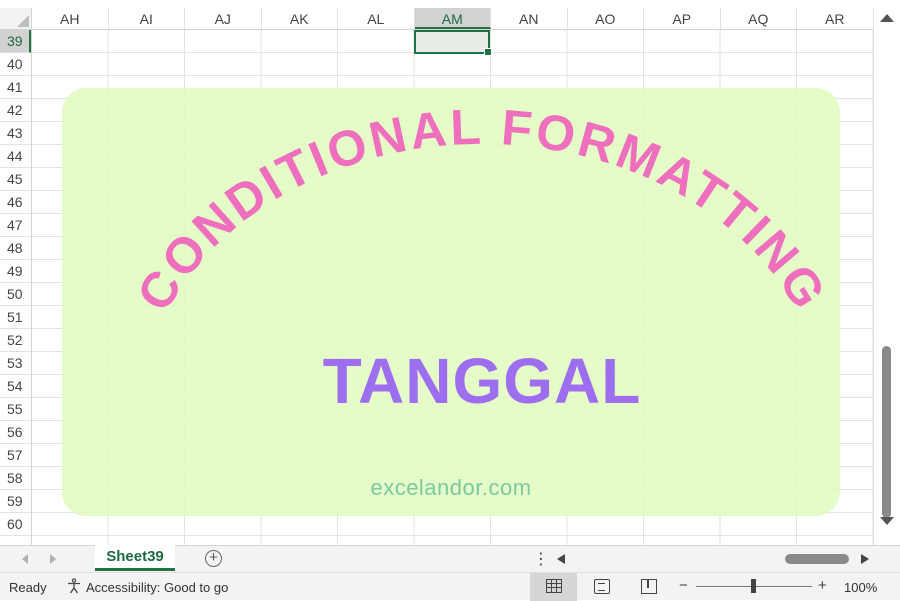  Describe the element at coordinates (25, 559) in the screenshot. I see `previous-sheet-icon` at that location.